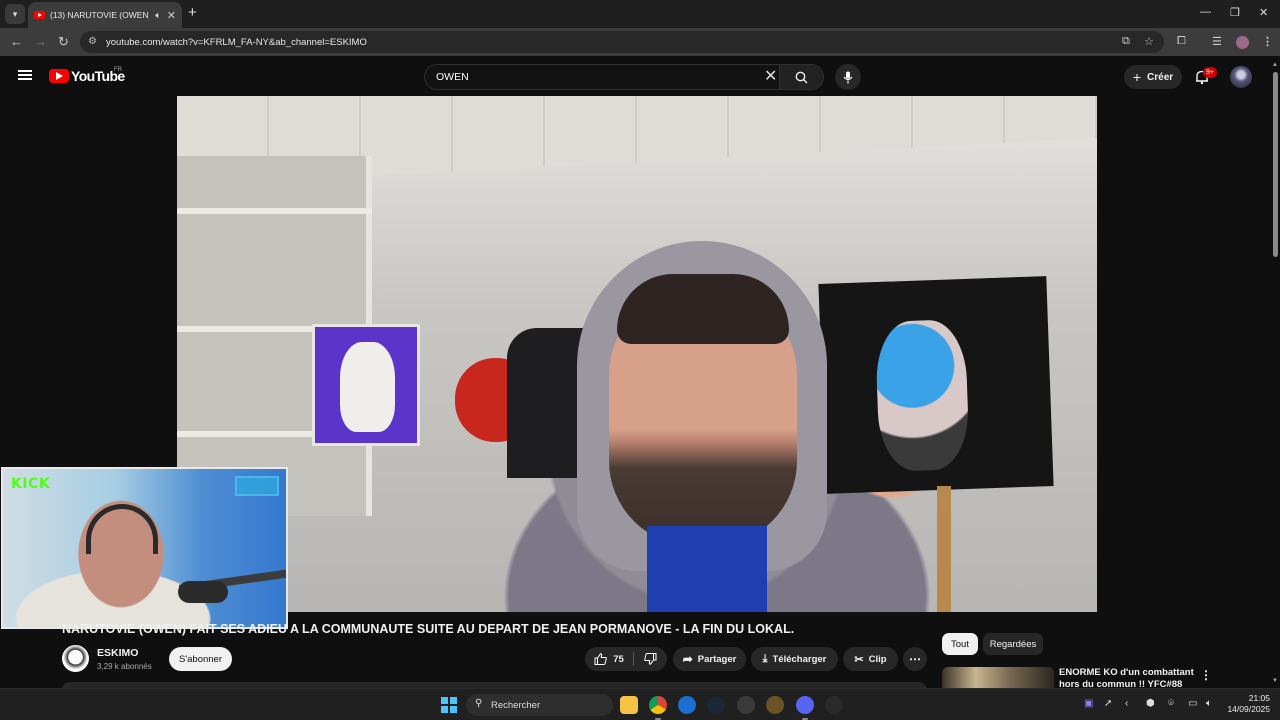 The width and height of the screenshot is (1280, 720). Describe the element at coordinates (1248, 709) in the screenshot. I see `clock-date: 14/09/2025` at that location.